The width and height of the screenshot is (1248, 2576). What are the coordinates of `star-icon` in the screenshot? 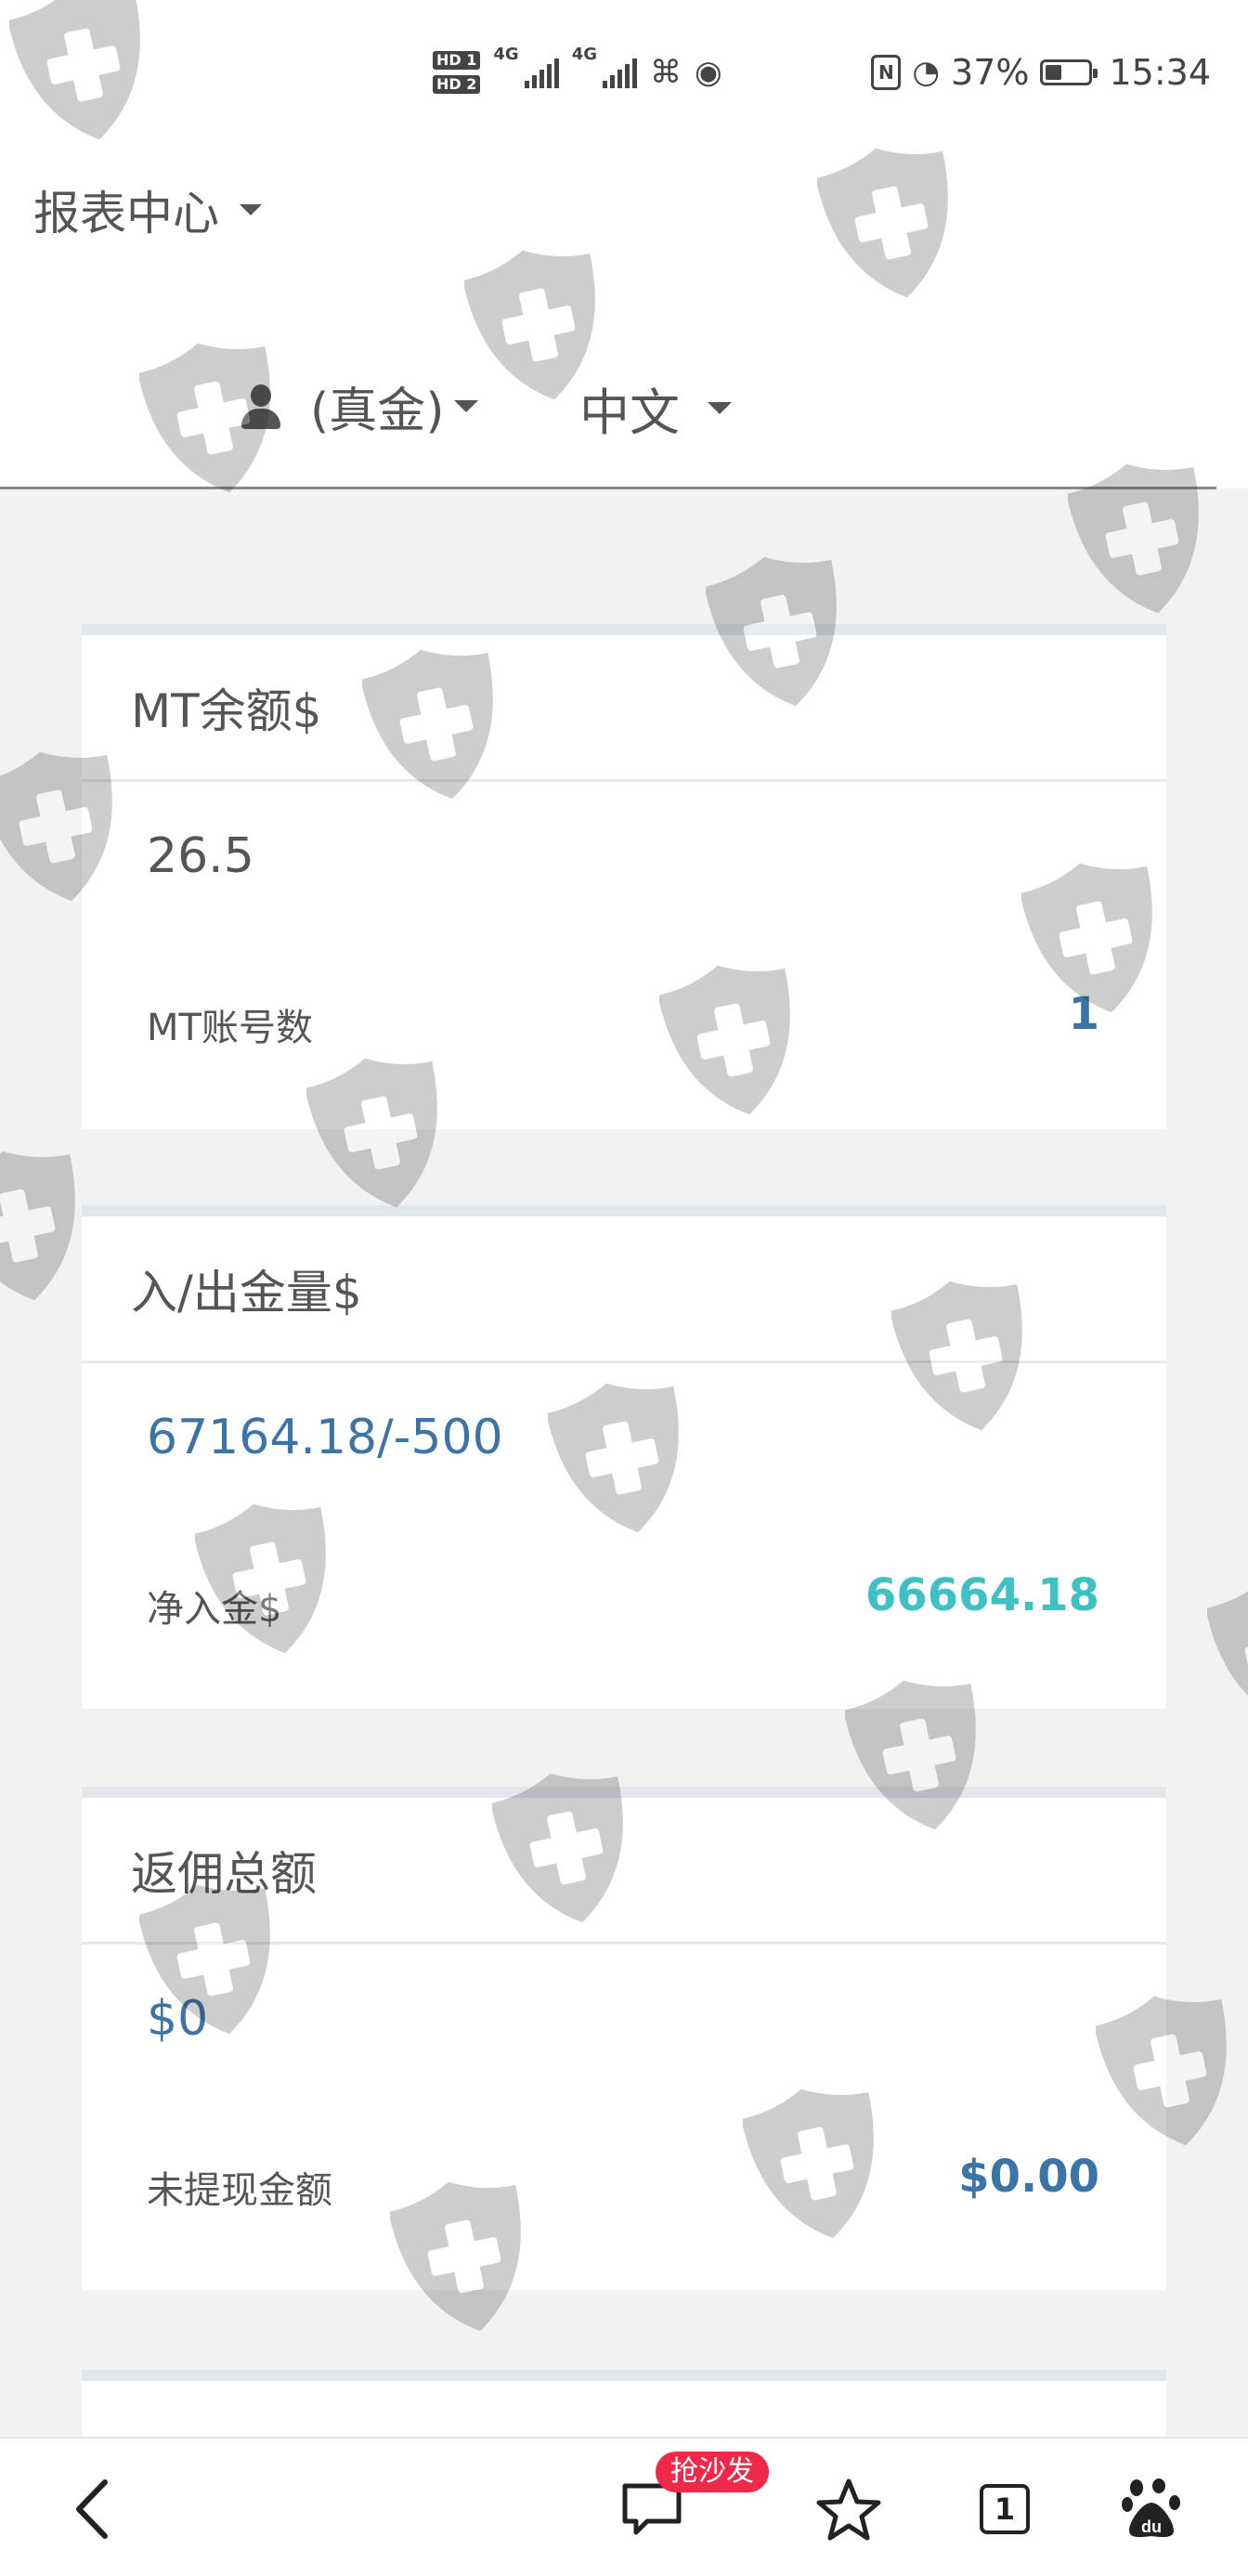 It's located at (848, 2509).